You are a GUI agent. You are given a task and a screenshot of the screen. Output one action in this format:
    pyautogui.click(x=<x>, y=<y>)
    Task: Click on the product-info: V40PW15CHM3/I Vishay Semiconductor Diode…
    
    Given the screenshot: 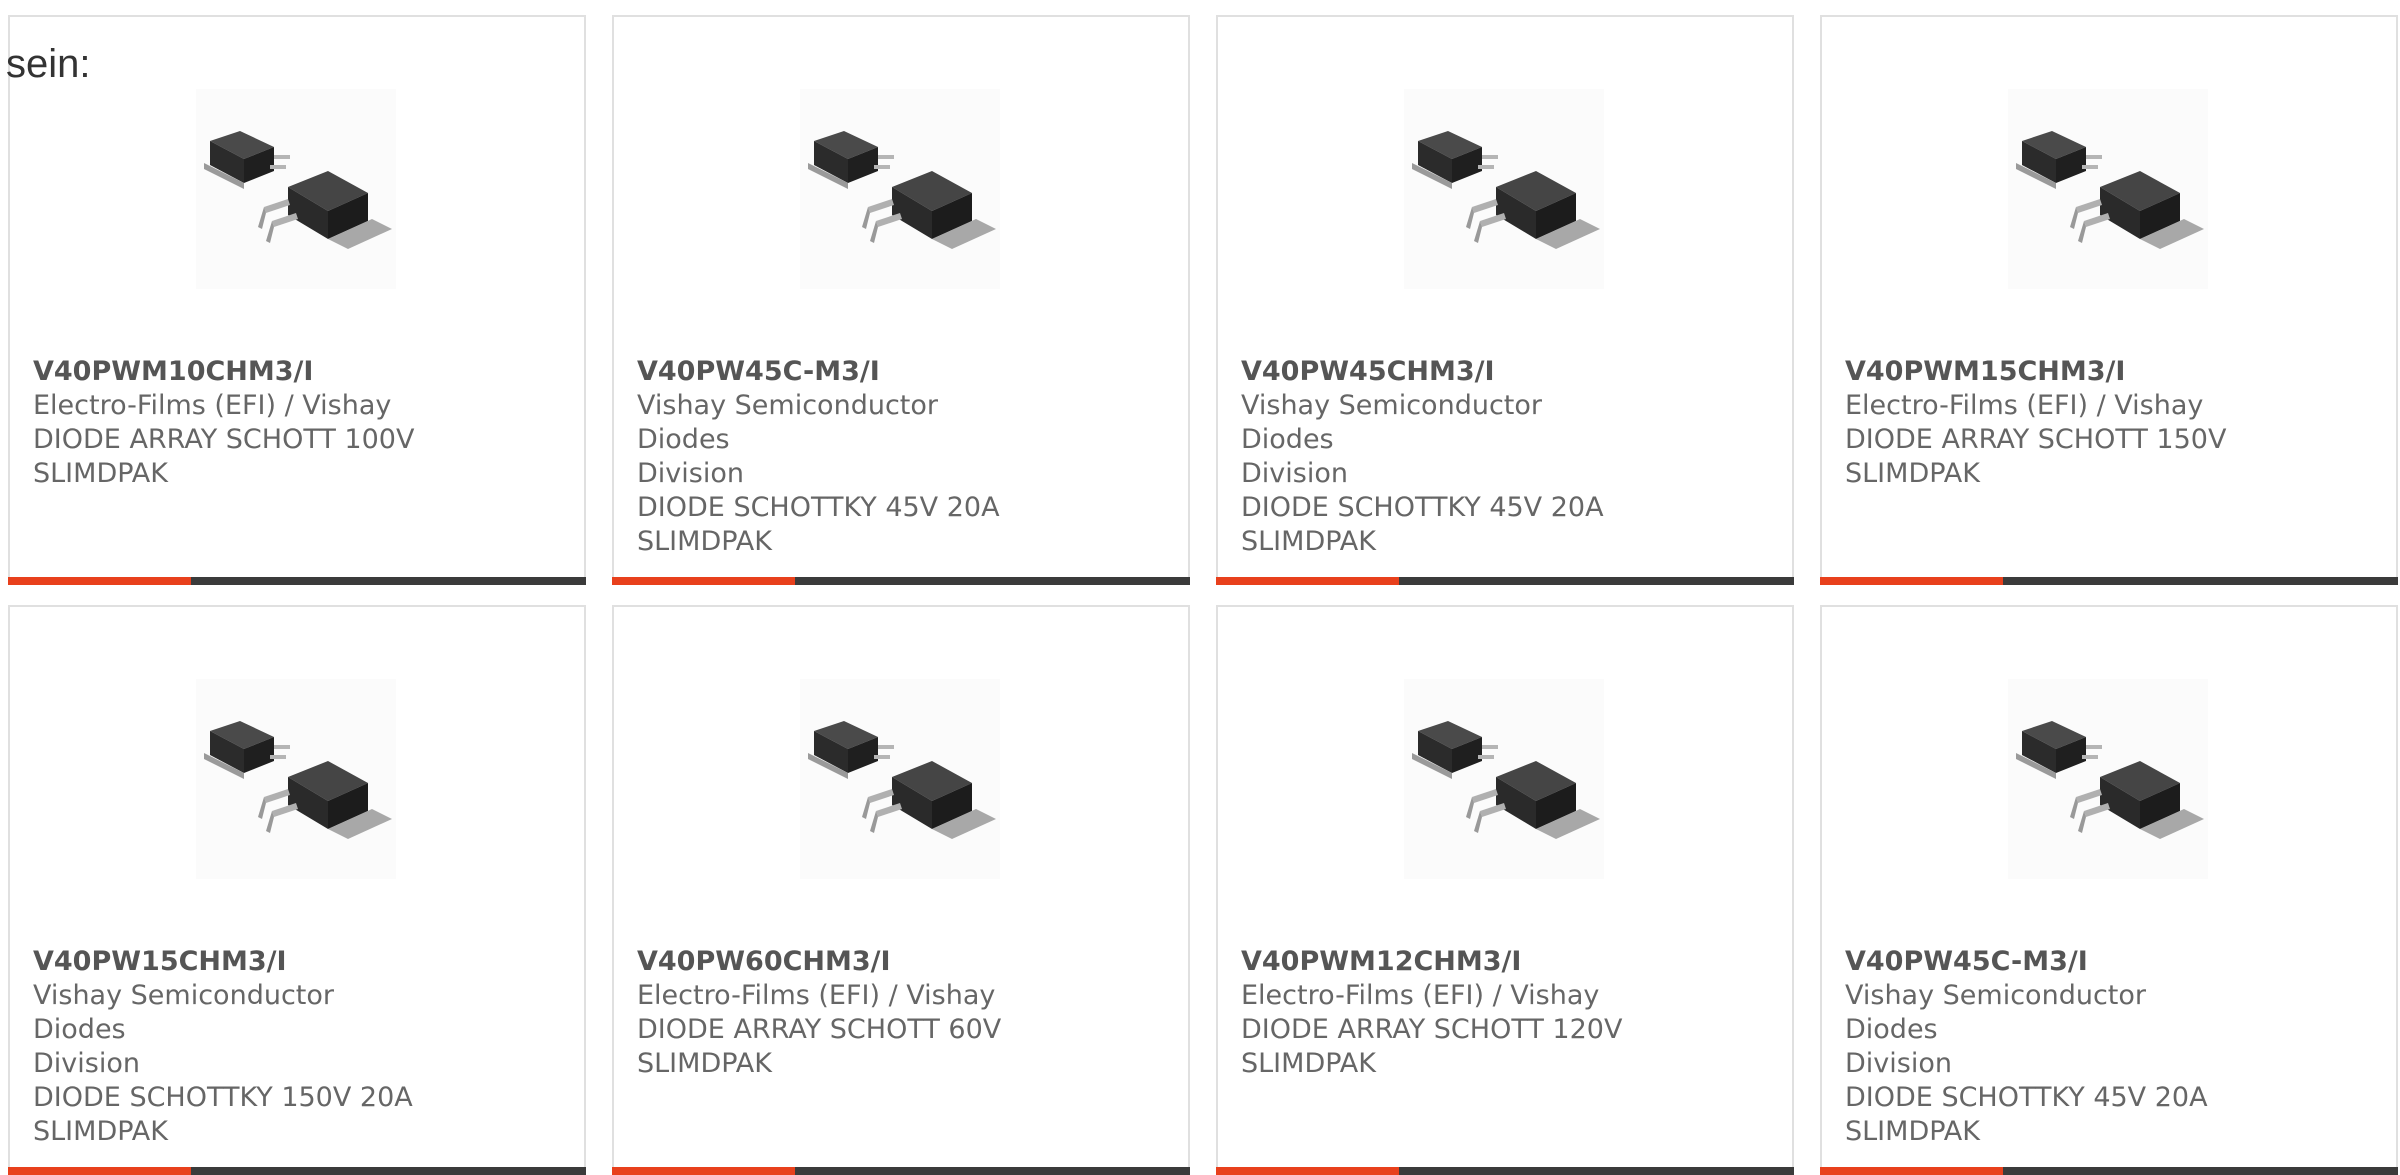 What is the action you would take?
    pyautogui.click(x=228, y=1047)
    